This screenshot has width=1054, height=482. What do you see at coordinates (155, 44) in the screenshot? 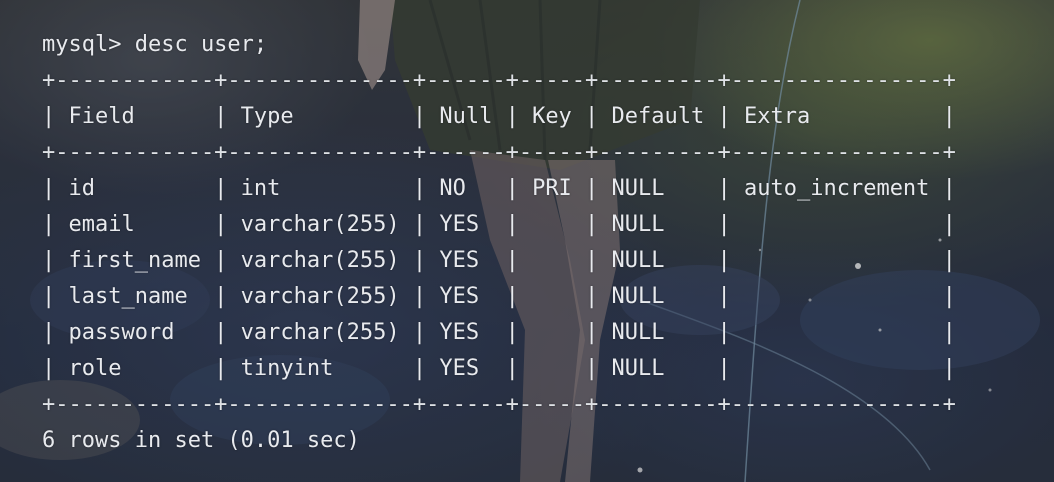
I see `command-prompt-line: mysql> desc user;` at bounding box center [155, 44].